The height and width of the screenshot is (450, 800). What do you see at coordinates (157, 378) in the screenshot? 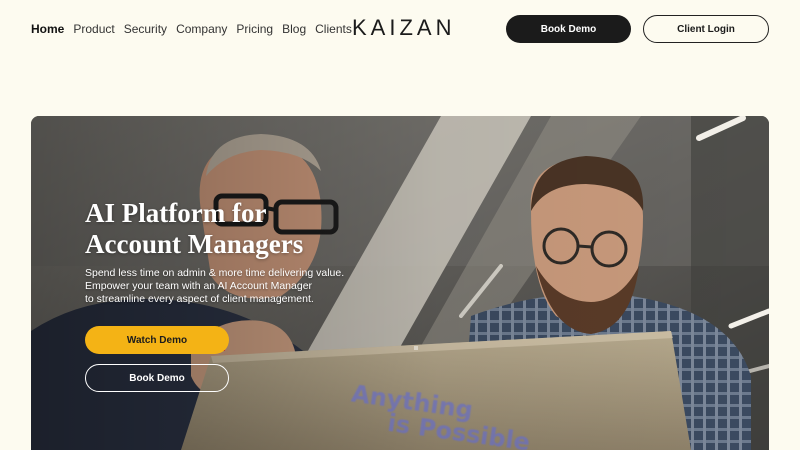
I see `hero-book-demo-button: Book Demo` at bounding box center [157, 378].